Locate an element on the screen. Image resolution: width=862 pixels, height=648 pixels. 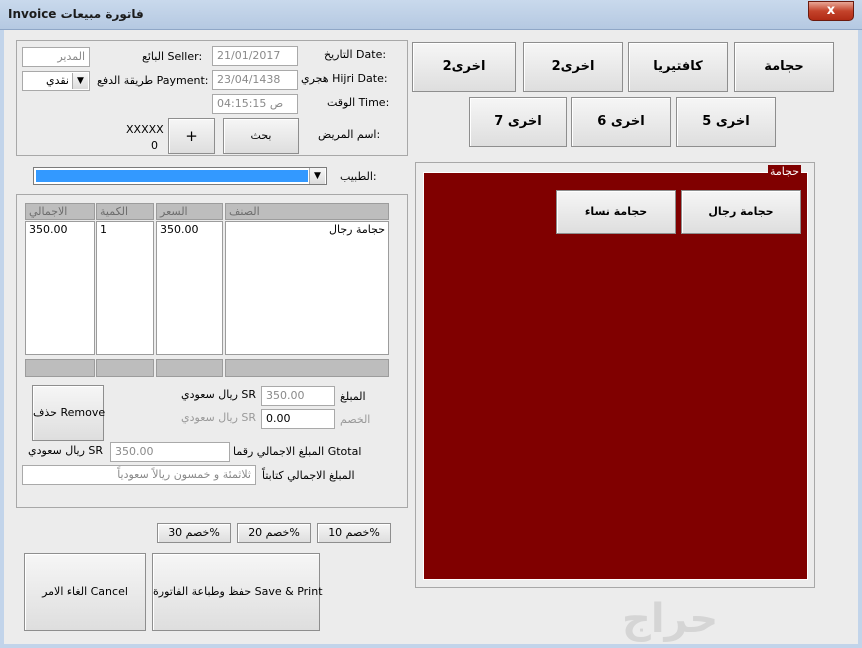
category-cafeteria-button: كافتيريا is located at coordinates (678, 67).